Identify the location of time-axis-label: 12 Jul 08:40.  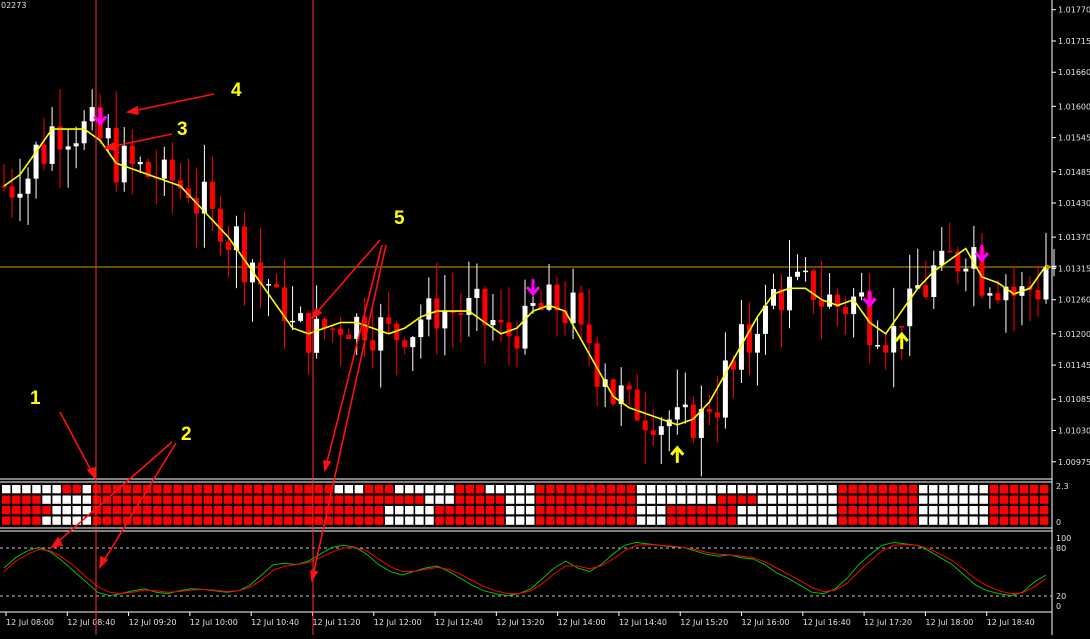
(91, 622).